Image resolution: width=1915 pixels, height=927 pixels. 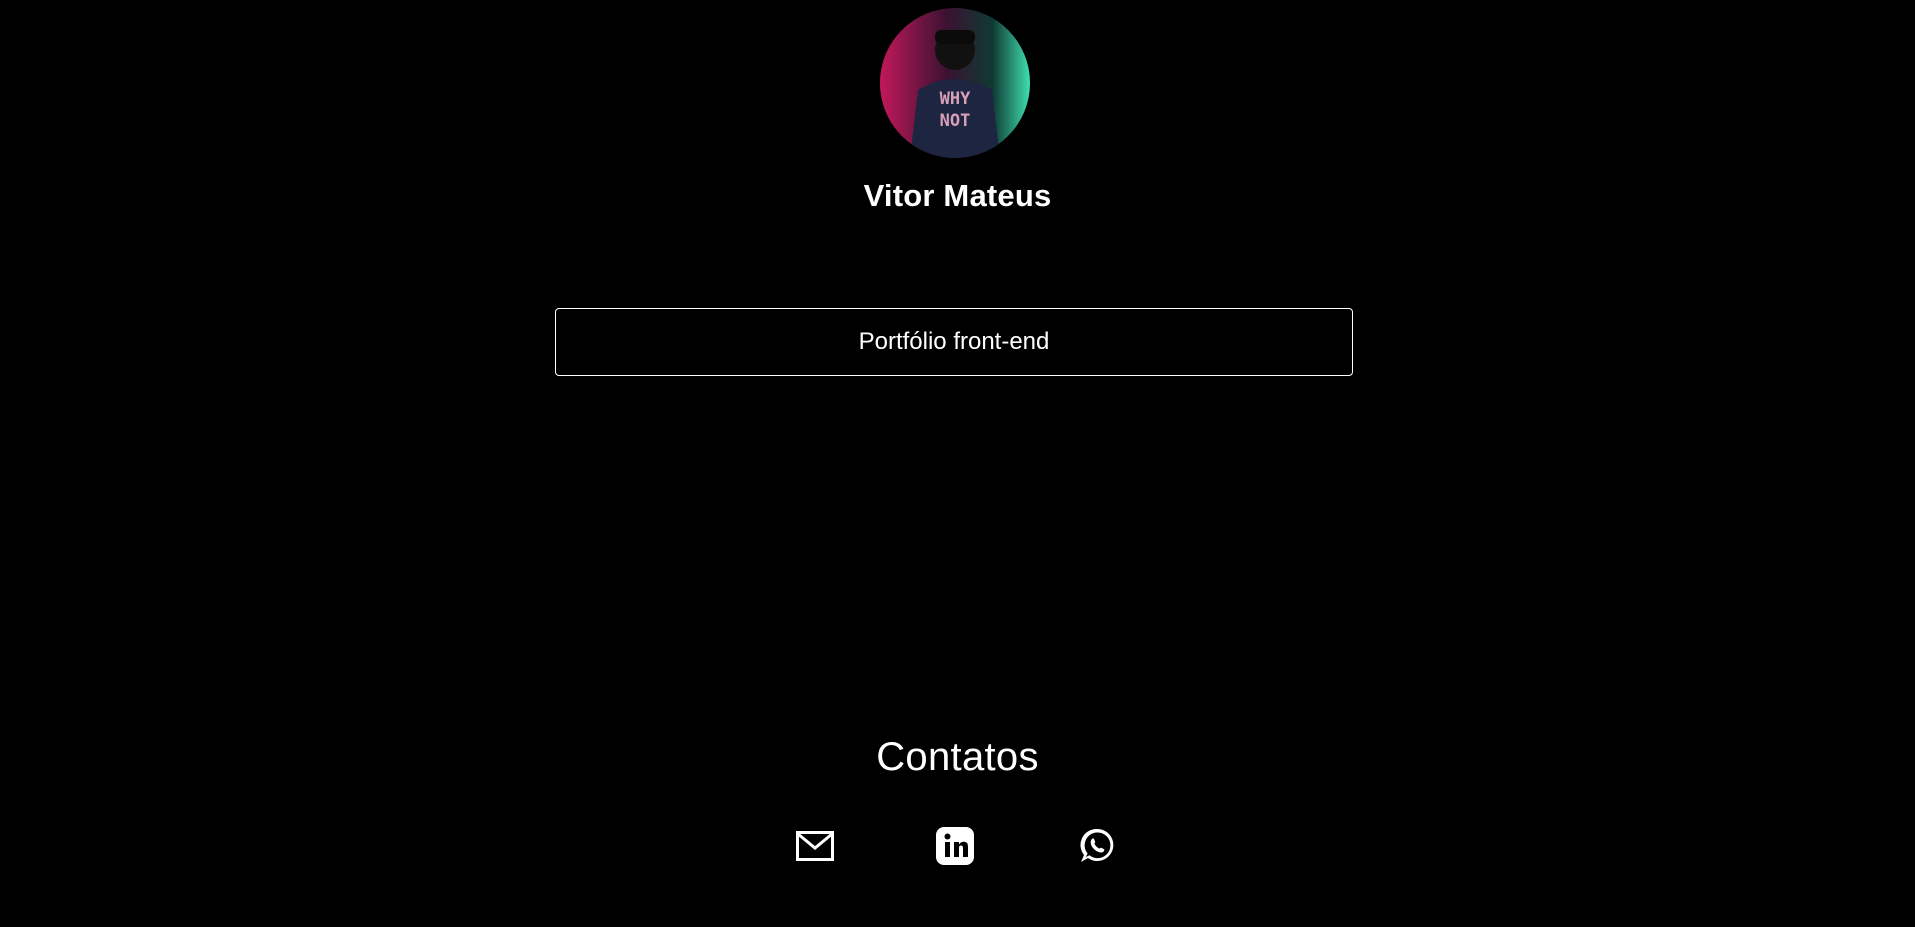 I want to click on portfolio-link-label: Portfólio front-end, so click(x=954, y=341).